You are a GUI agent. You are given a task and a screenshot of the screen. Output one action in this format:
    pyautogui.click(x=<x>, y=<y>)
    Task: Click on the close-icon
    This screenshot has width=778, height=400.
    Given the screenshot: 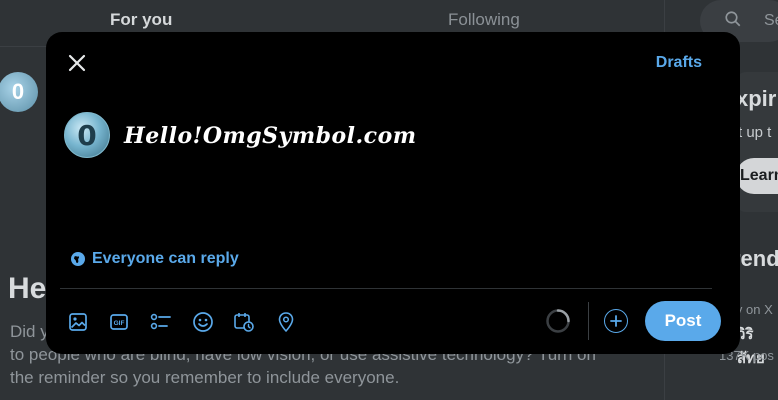 What is the action you would take?
    pyautogui.click(x=77, y=63)
    